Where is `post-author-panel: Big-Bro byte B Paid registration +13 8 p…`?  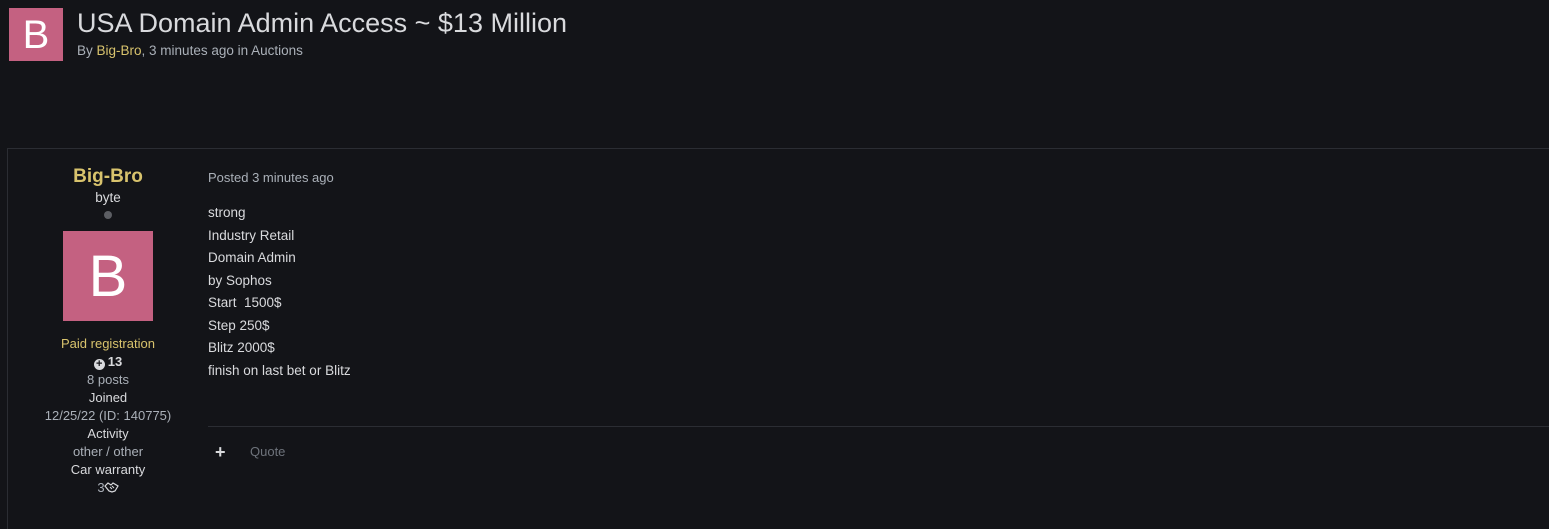
post-author-panel: Big-Bro byte B Paid registration +13 8 p… is located at coordinates (108, 323).